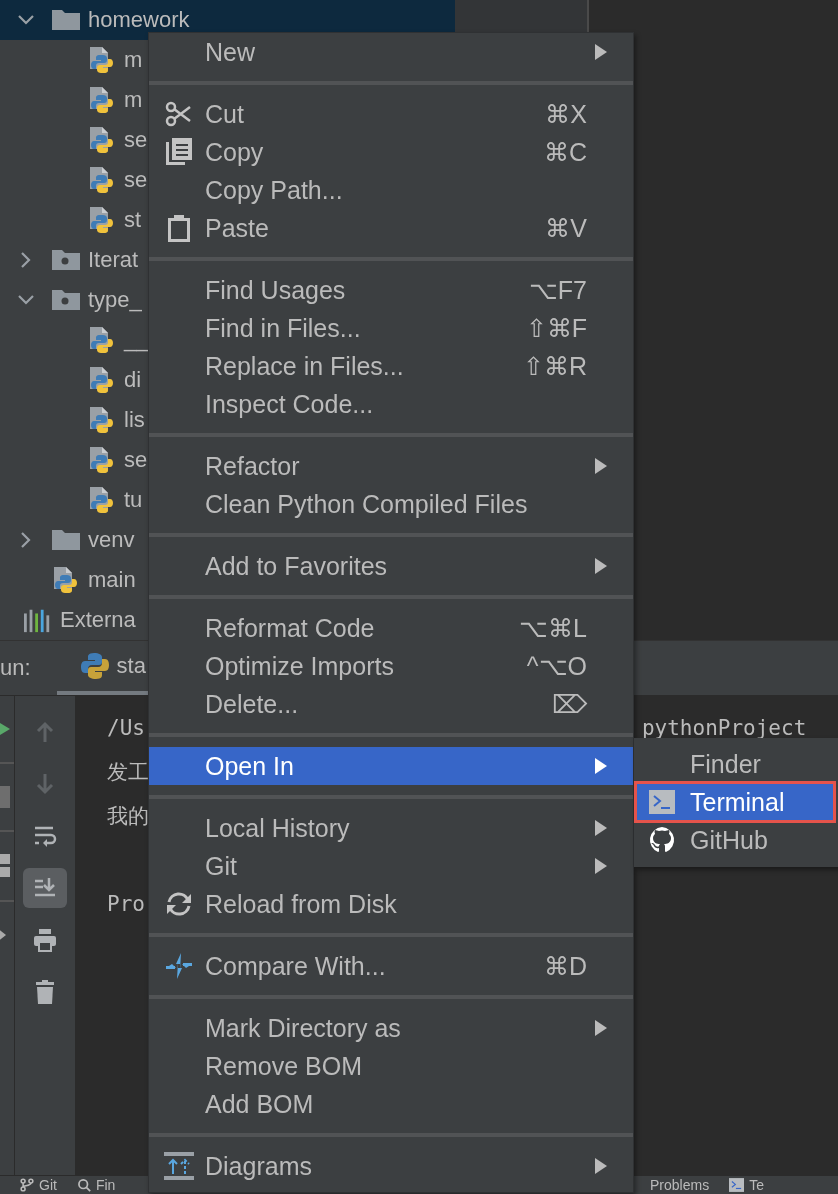 This screenshot has height=1194, width=838. Describe the element at coordinates (133, 220) in the screenshot. I see `tree-label: st` at that location.